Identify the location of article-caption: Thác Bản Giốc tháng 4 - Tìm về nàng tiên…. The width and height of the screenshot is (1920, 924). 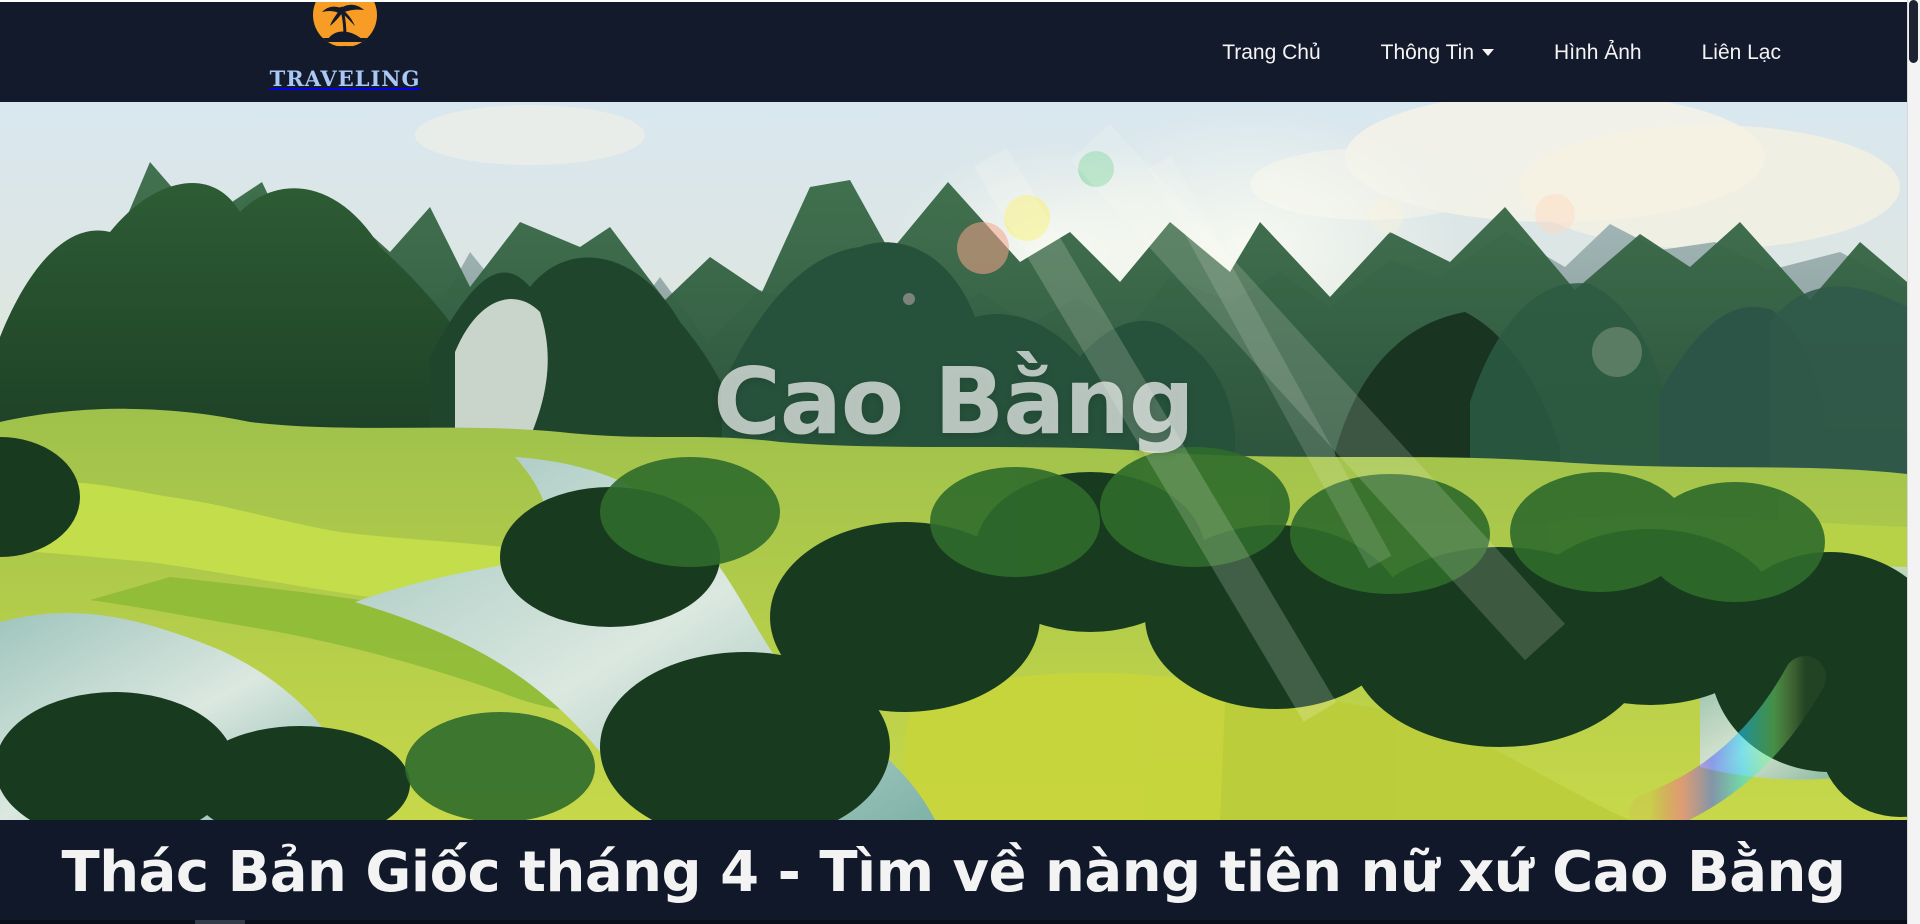
(953, 872).